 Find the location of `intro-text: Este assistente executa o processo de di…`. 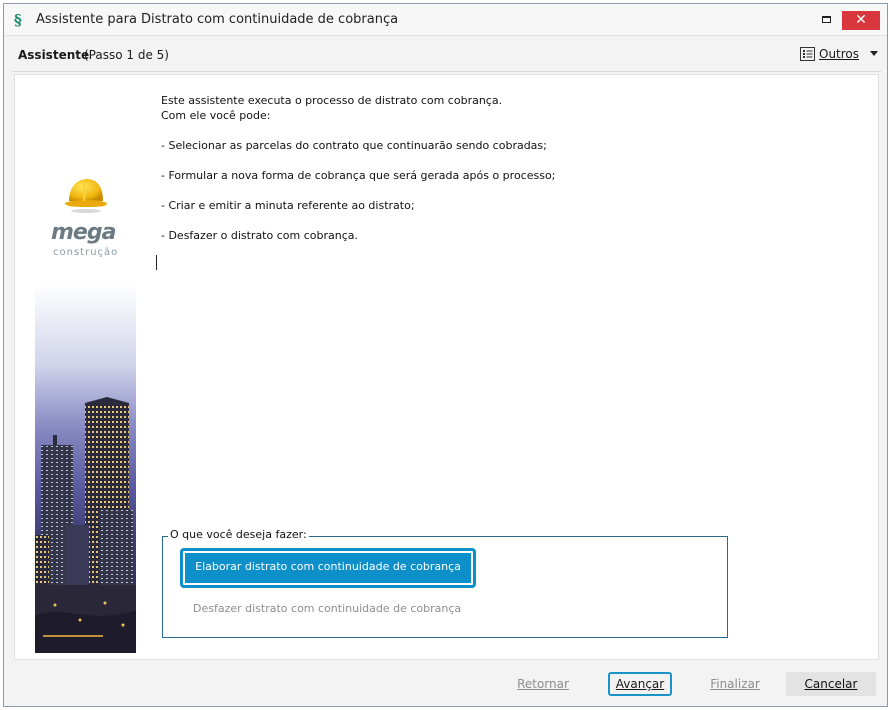

intro-text: Este assistente executa o processo de di… is located at coordinates (358, 168).